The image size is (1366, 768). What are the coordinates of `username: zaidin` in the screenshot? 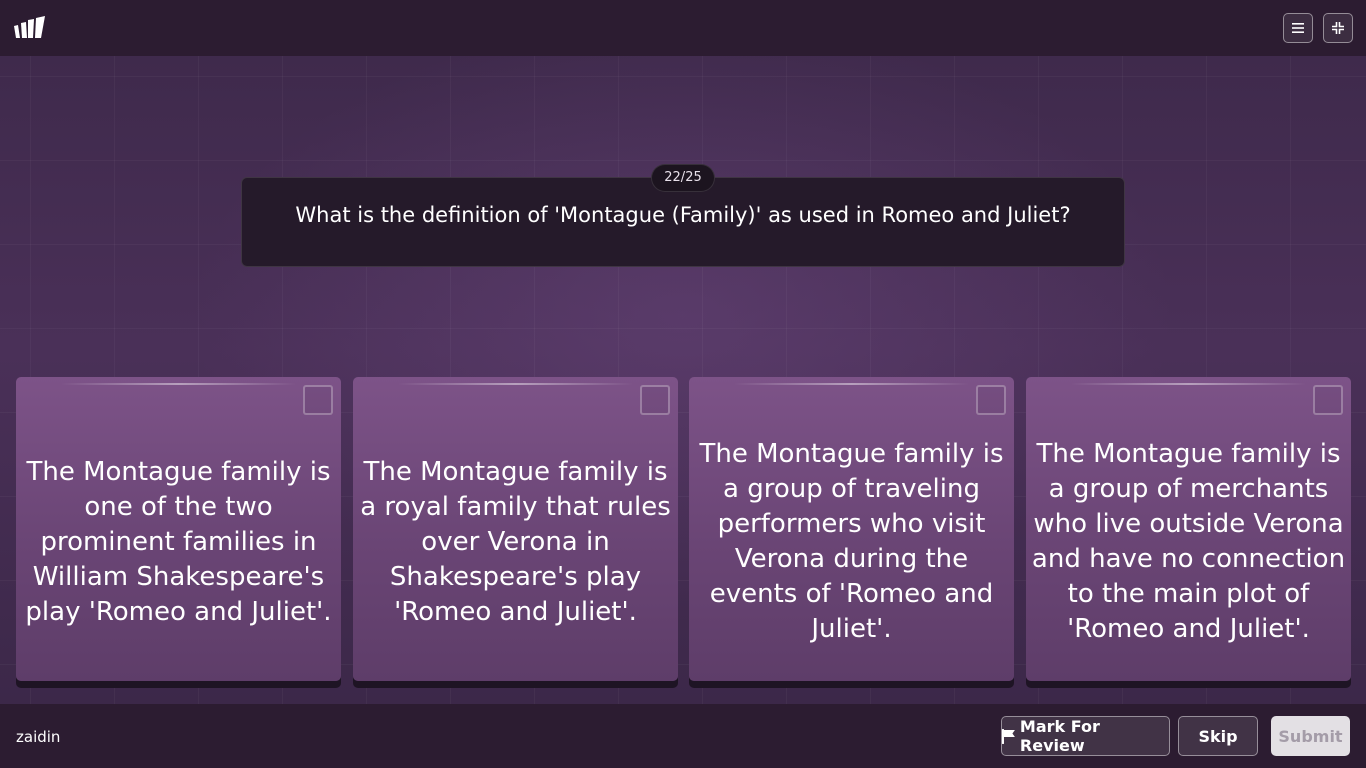 It's located at (38, 737).